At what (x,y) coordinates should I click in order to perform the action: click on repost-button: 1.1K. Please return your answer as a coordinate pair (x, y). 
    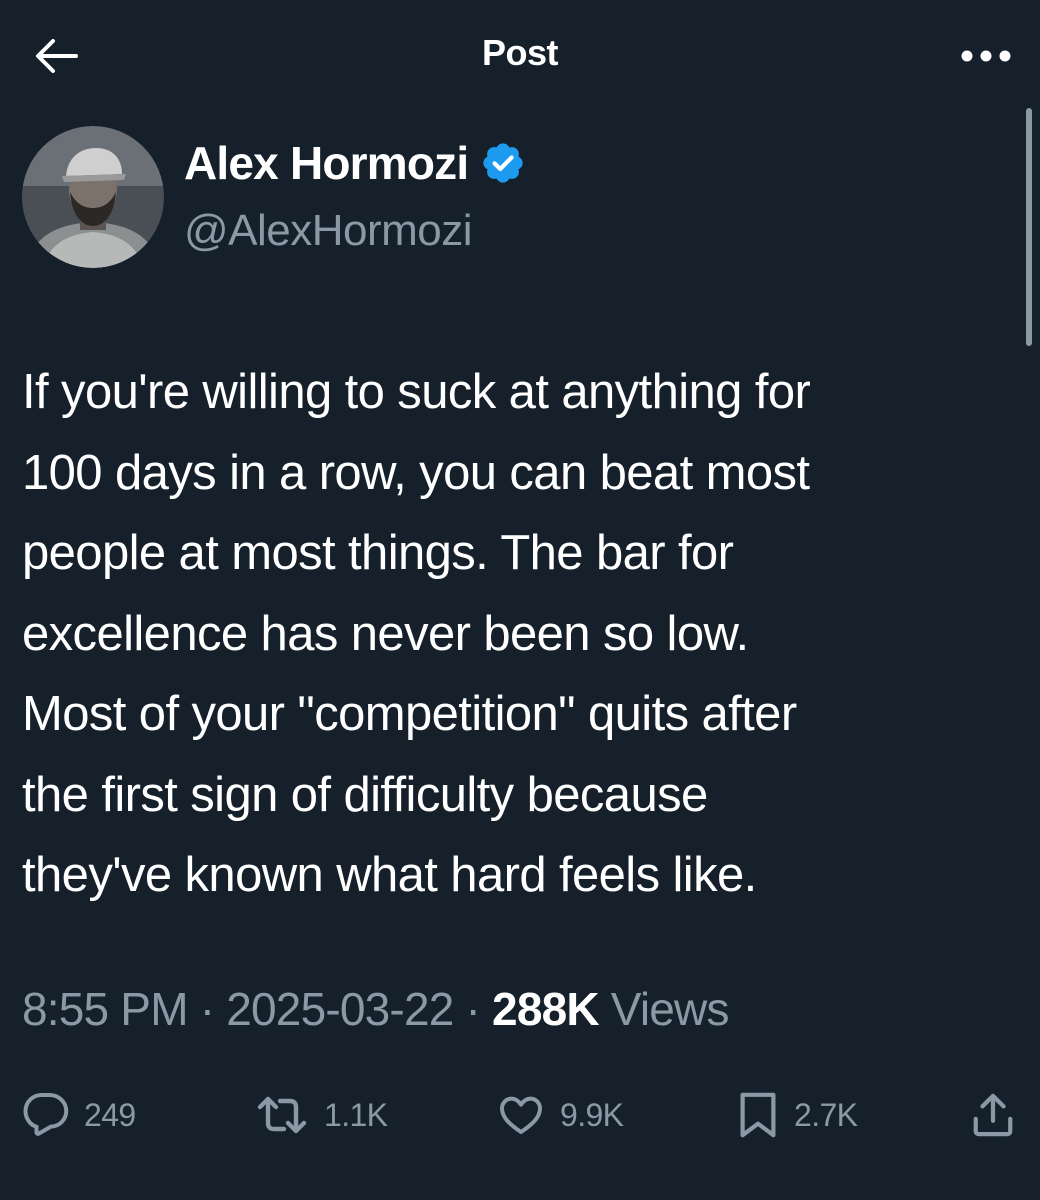
    Looking at the image, I should click on (321, 1115).